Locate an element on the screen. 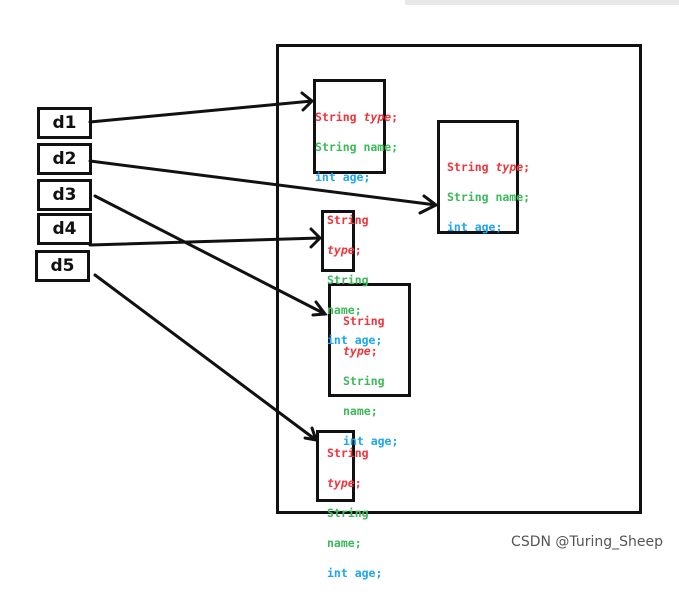 The width and height of the screenshot is (679, 596). watermark: CSDN @Turing_Sheep is located at coordinates (587, 542).